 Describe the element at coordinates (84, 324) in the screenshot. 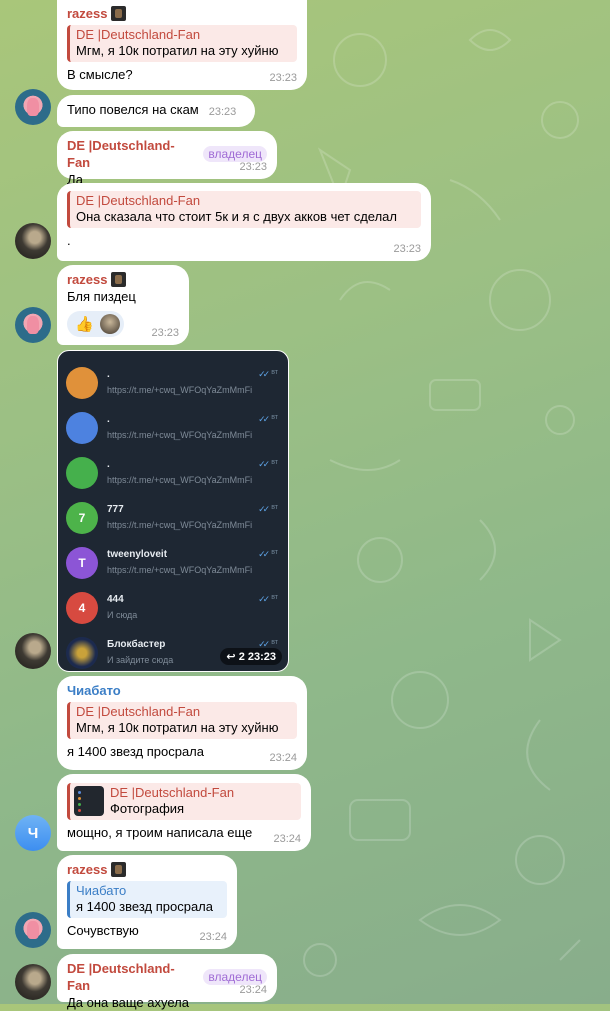

I see `thumbs-up-icon: 👍` at that location.